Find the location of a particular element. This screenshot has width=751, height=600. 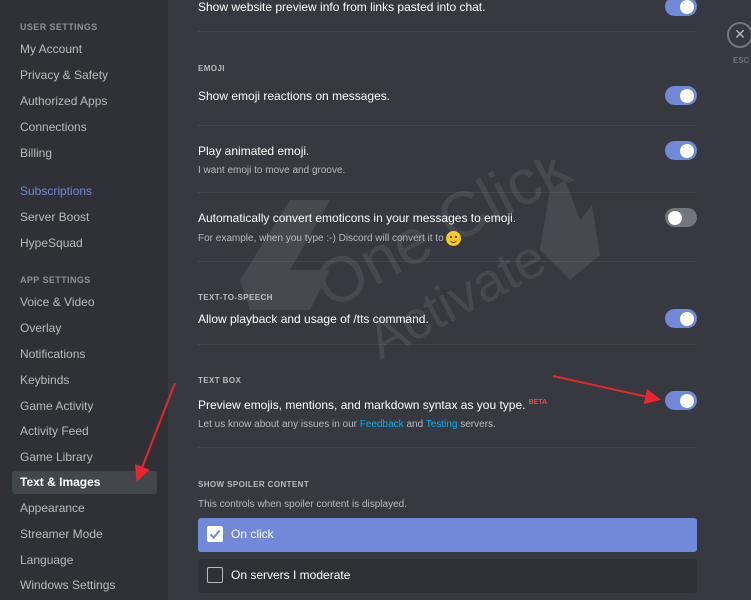

spoiler-section-header: SHOW SPOILER CONTENT is located at coordinates (254, 484).